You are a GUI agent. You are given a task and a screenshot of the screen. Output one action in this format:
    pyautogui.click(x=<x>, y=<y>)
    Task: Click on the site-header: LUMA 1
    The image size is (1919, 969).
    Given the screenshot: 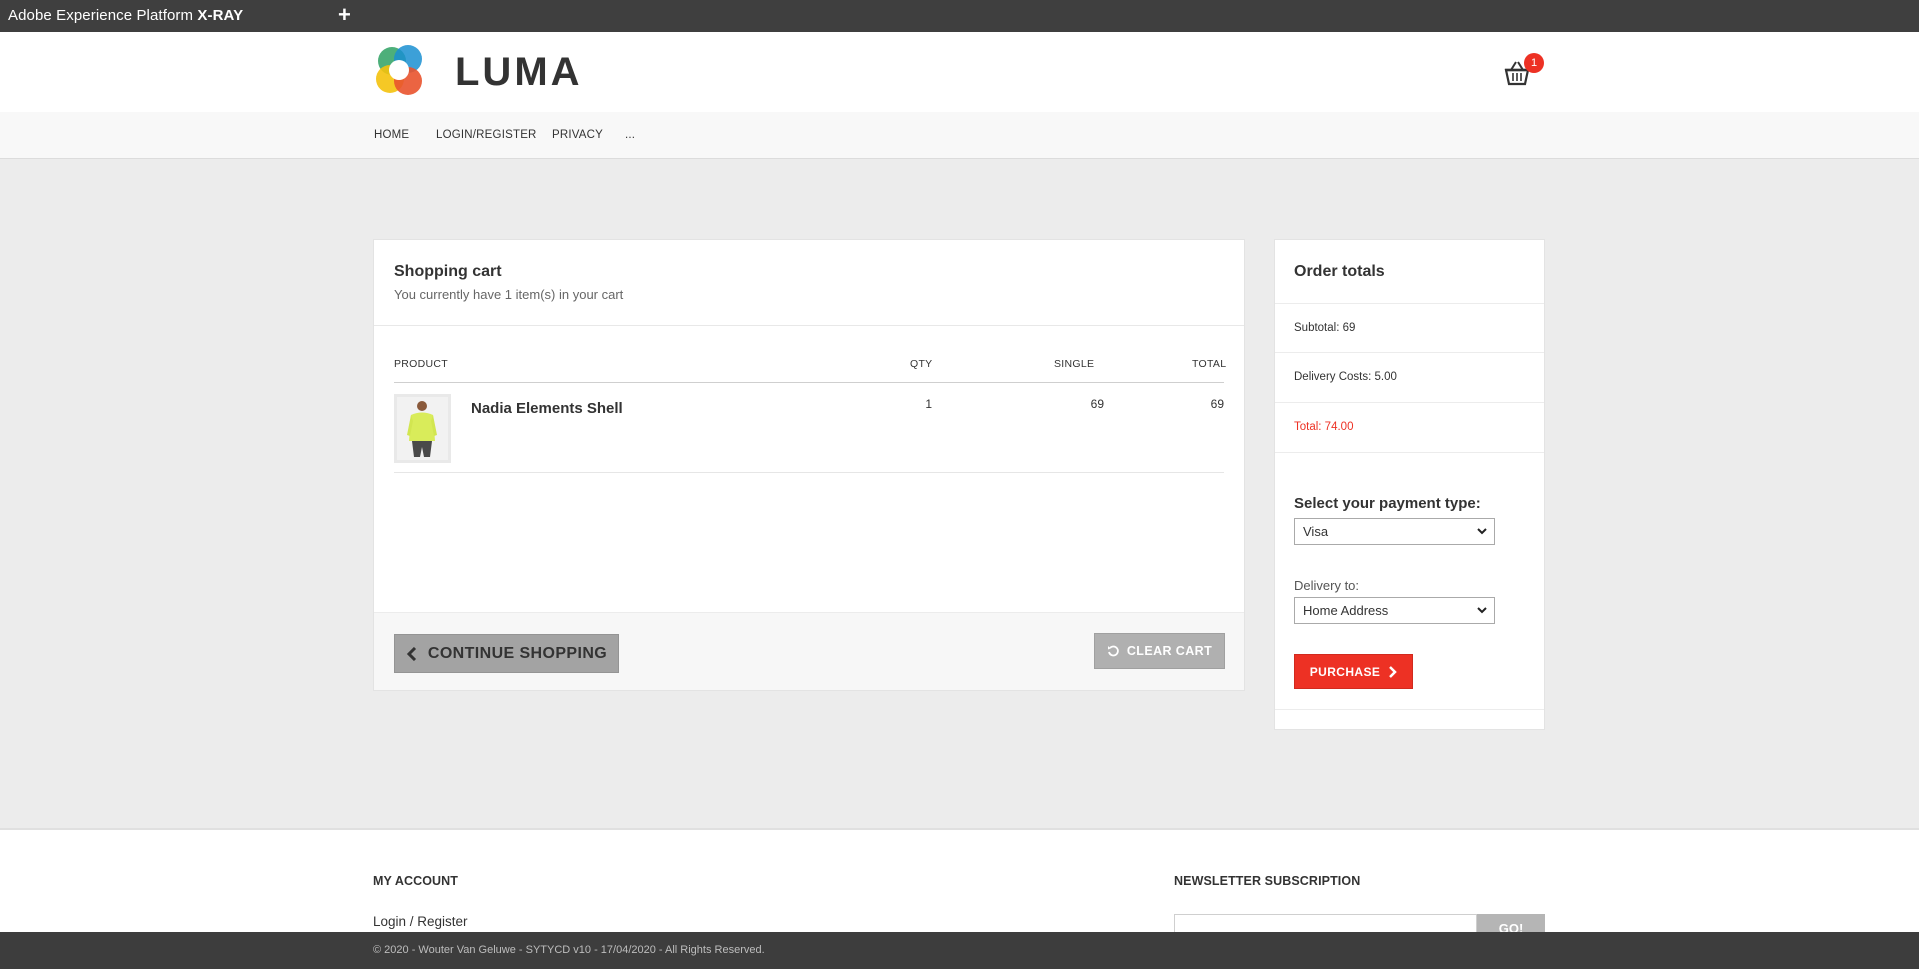 What is the action you would take?
    pyautogui.click(x=959, y=72)
    